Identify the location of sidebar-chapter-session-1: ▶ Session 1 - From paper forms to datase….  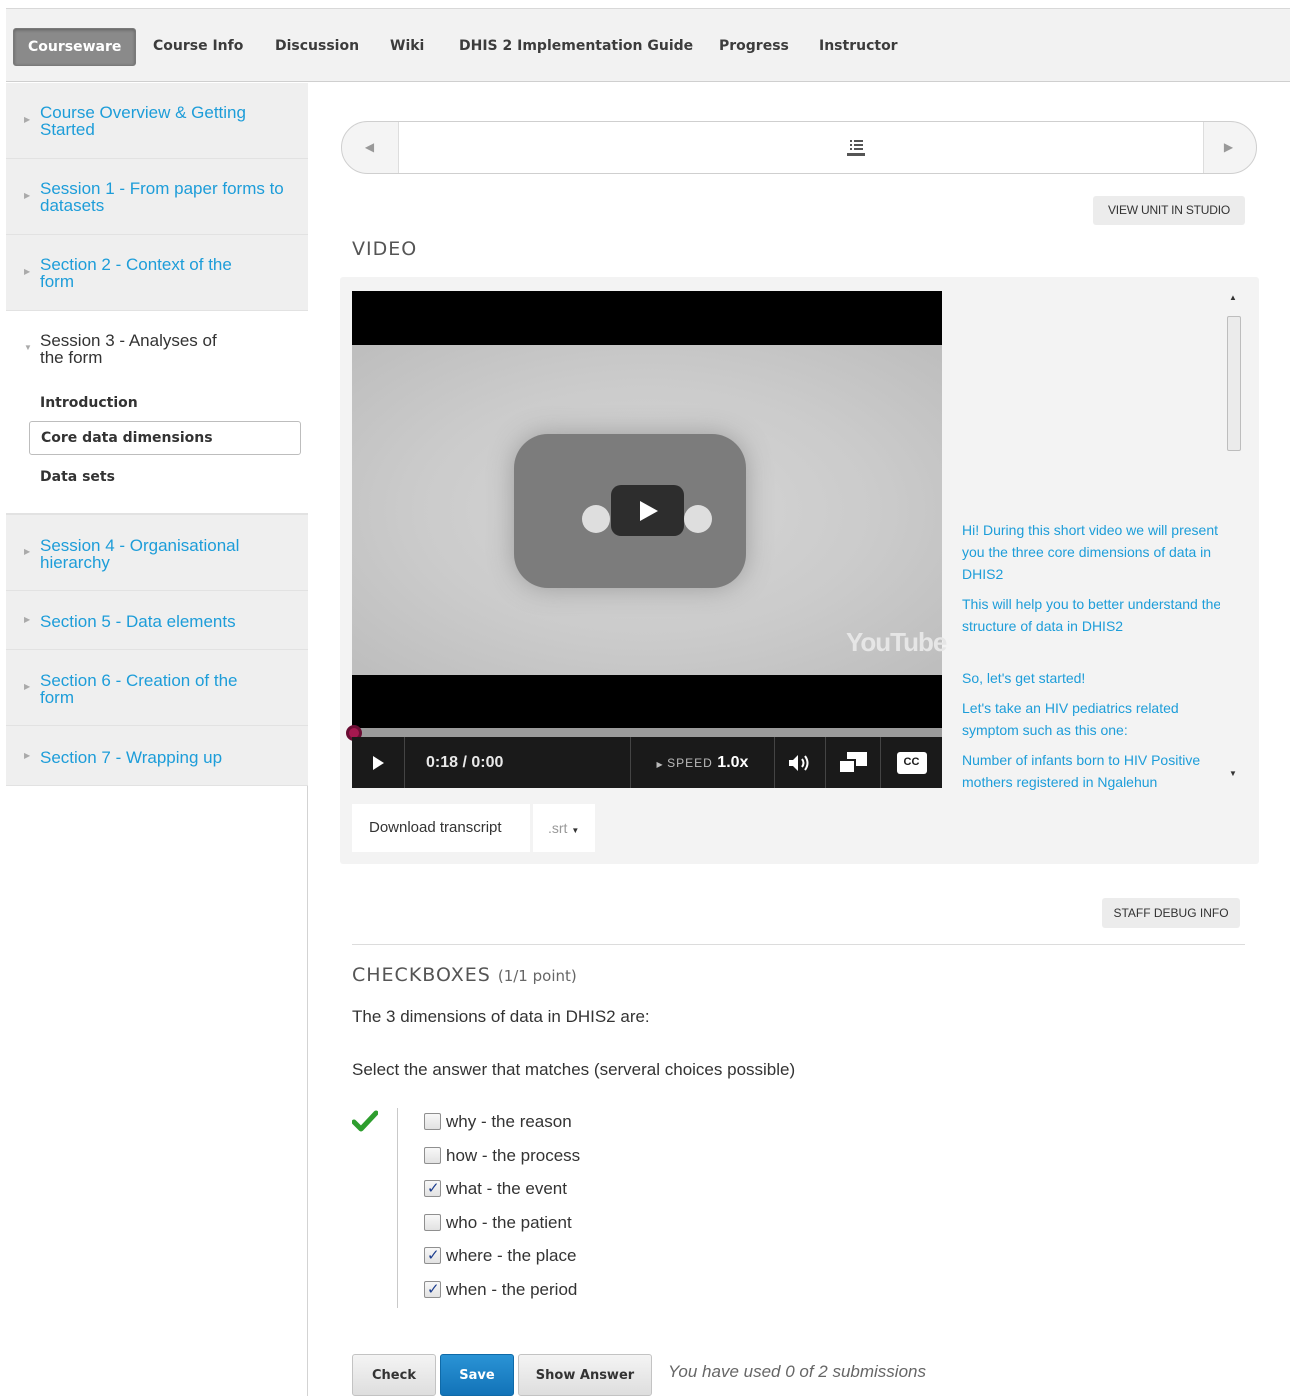
(157, 197).